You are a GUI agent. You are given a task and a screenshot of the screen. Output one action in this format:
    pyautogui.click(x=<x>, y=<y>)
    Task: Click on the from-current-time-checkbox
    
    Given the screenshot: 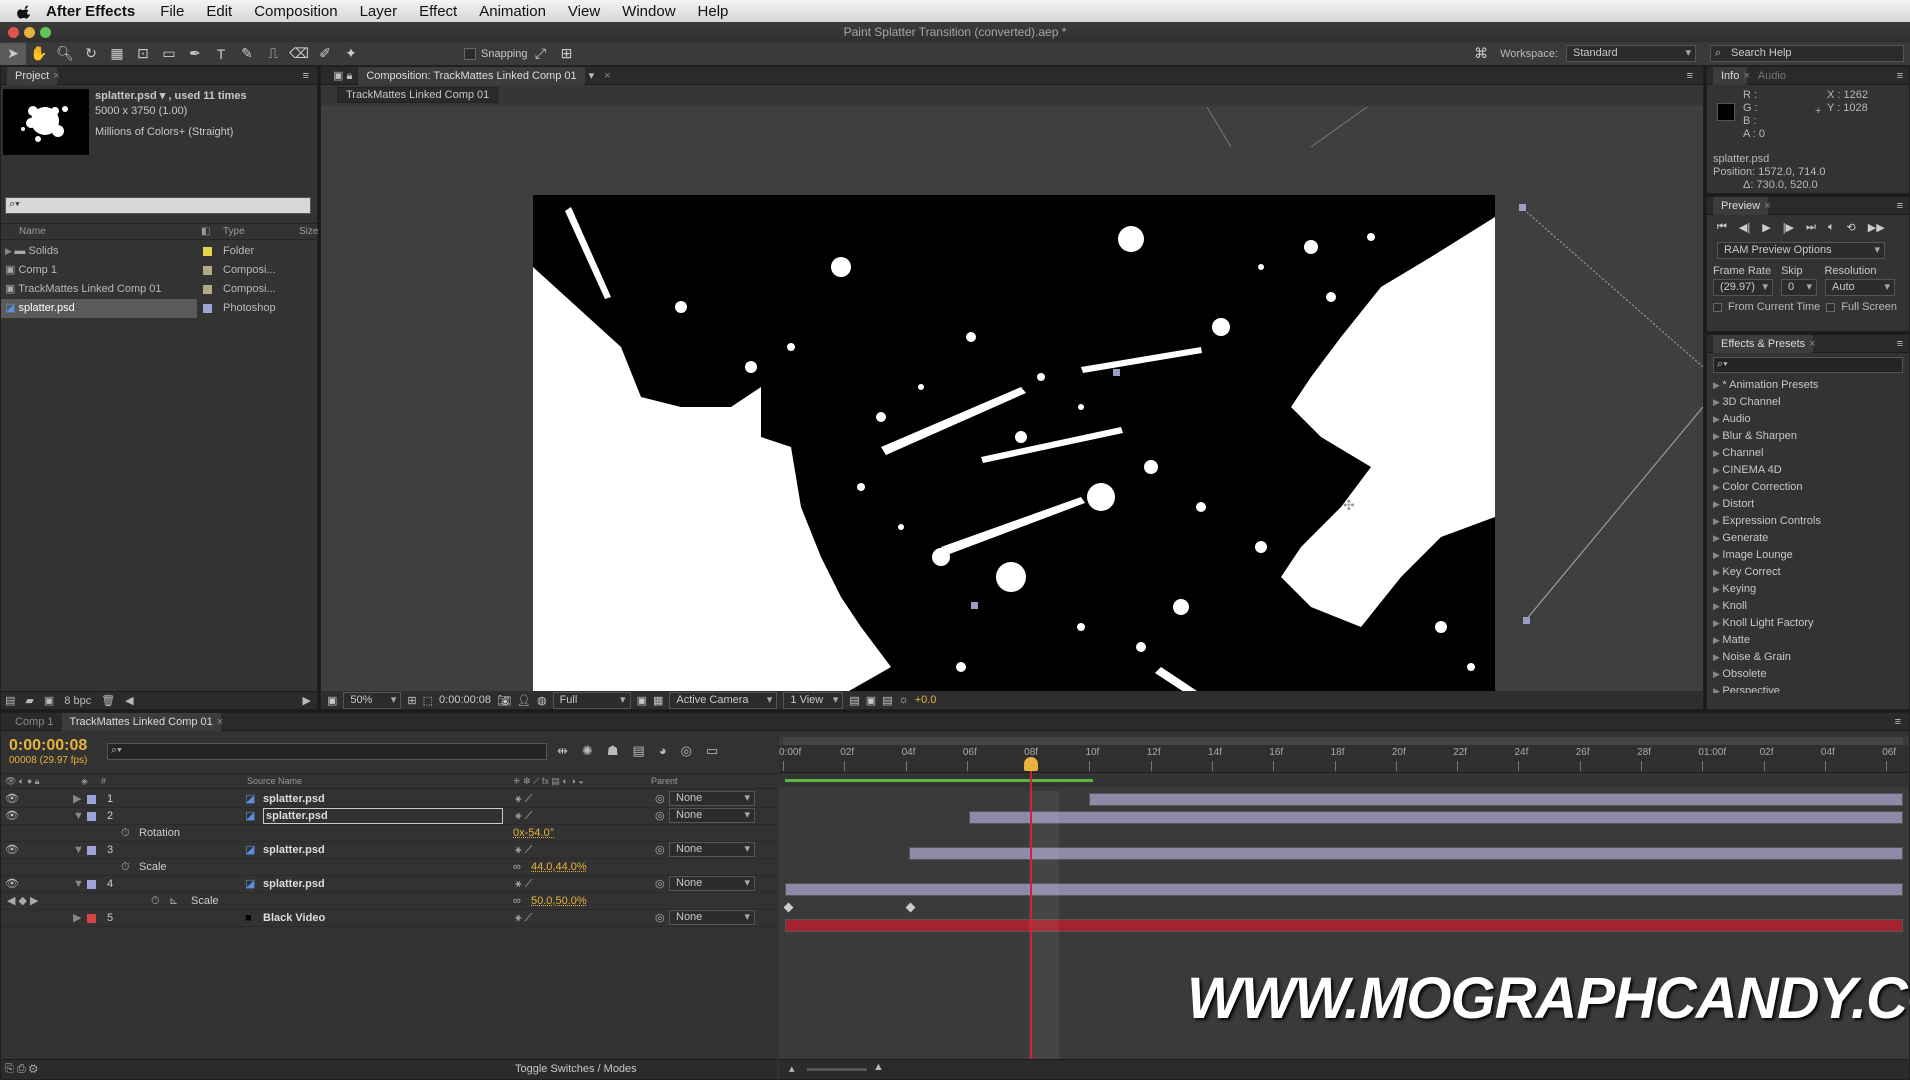 What is the action you would take?
    pyautogui.click(x=1717, y=307)
    